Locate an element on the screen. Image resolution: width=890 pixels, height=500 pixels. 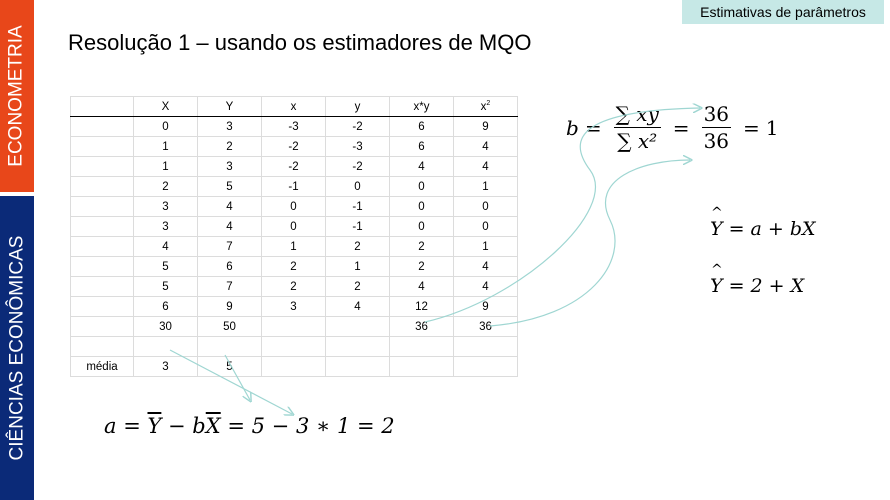
arrow-mean-y-to-a is located at coordinates (237, 377).